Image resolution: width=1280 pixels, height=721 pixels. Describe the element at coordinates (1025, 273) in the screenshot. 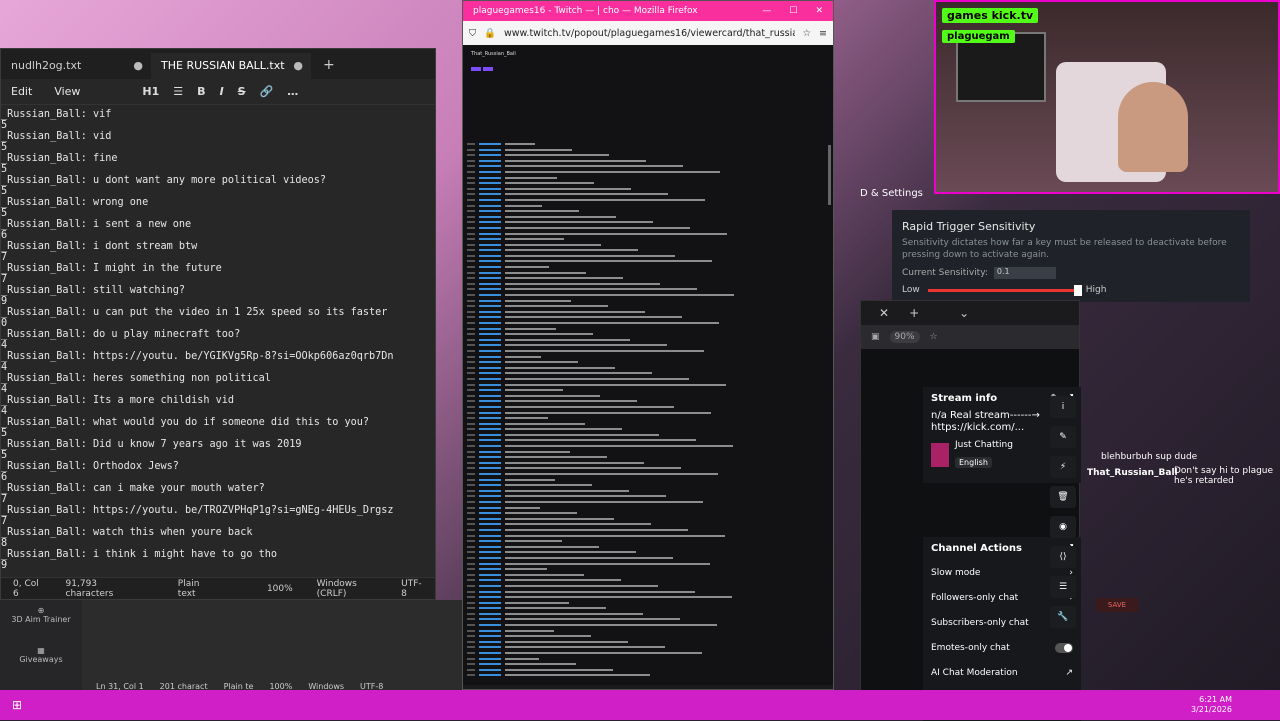

I see `sensitivity-input: 0.1` at that location.